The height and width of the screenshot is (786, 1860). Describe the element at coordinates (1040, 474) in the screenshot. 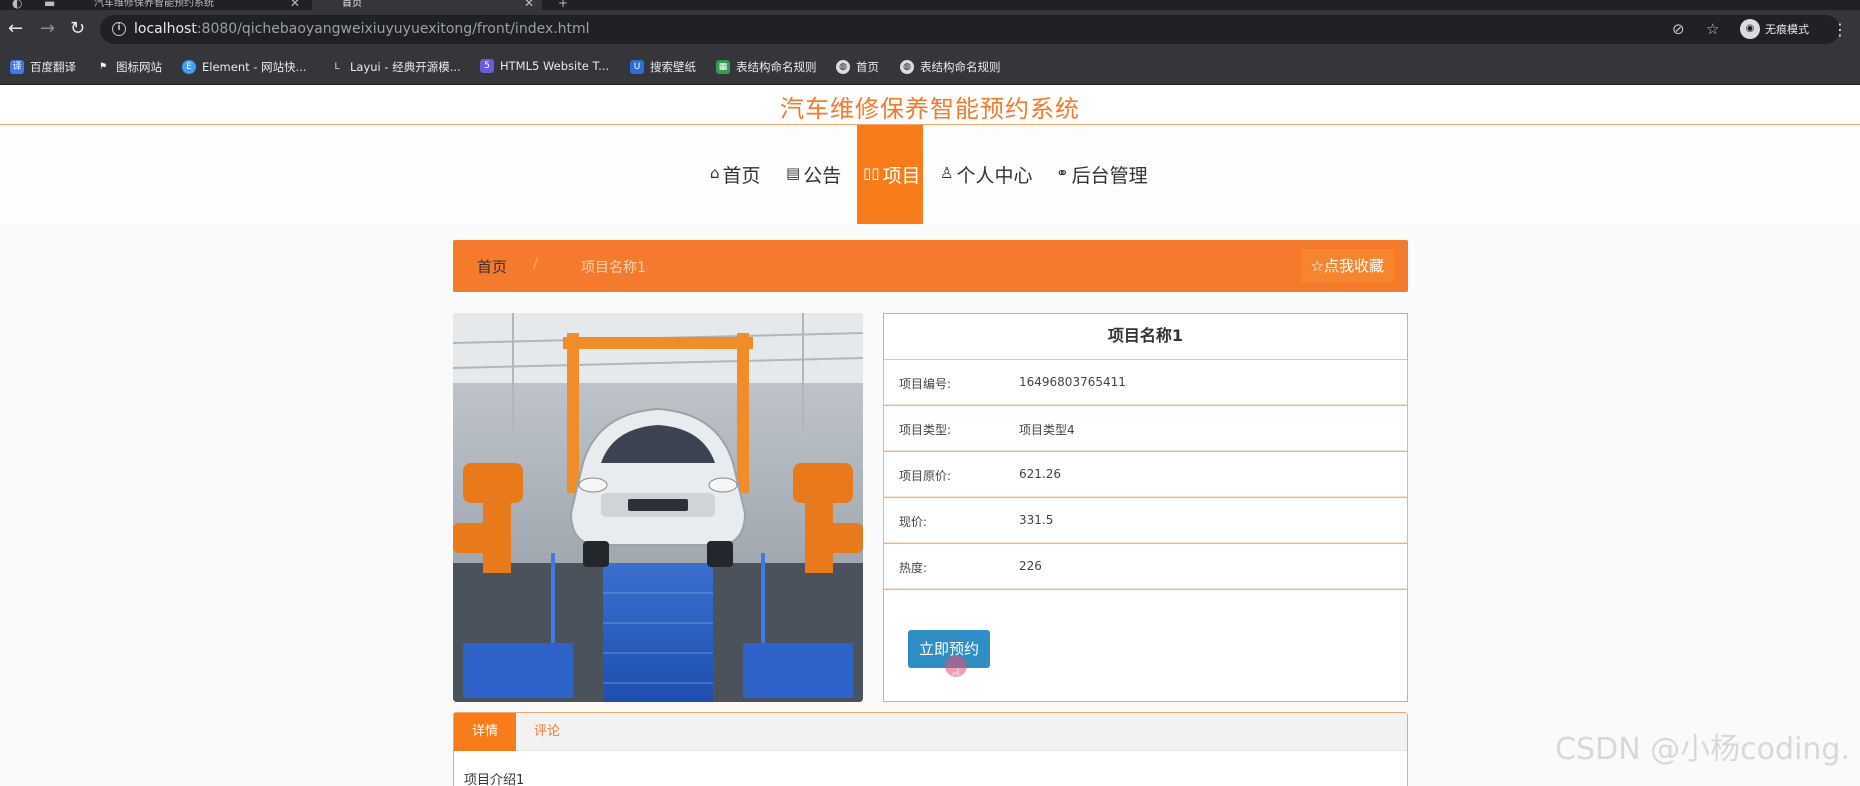

I see `info-value: 621.26` at that location.